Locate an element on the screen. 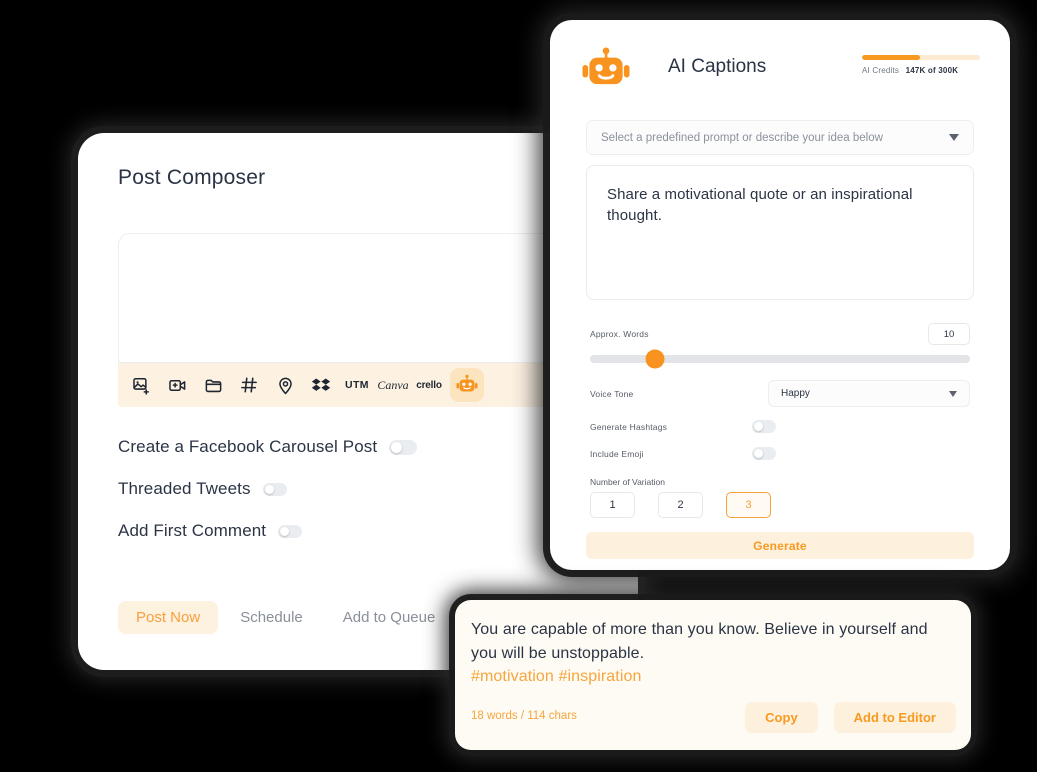 The image size is (1037, 772). toggle-include-emoji is located at coordinates (764, 453).